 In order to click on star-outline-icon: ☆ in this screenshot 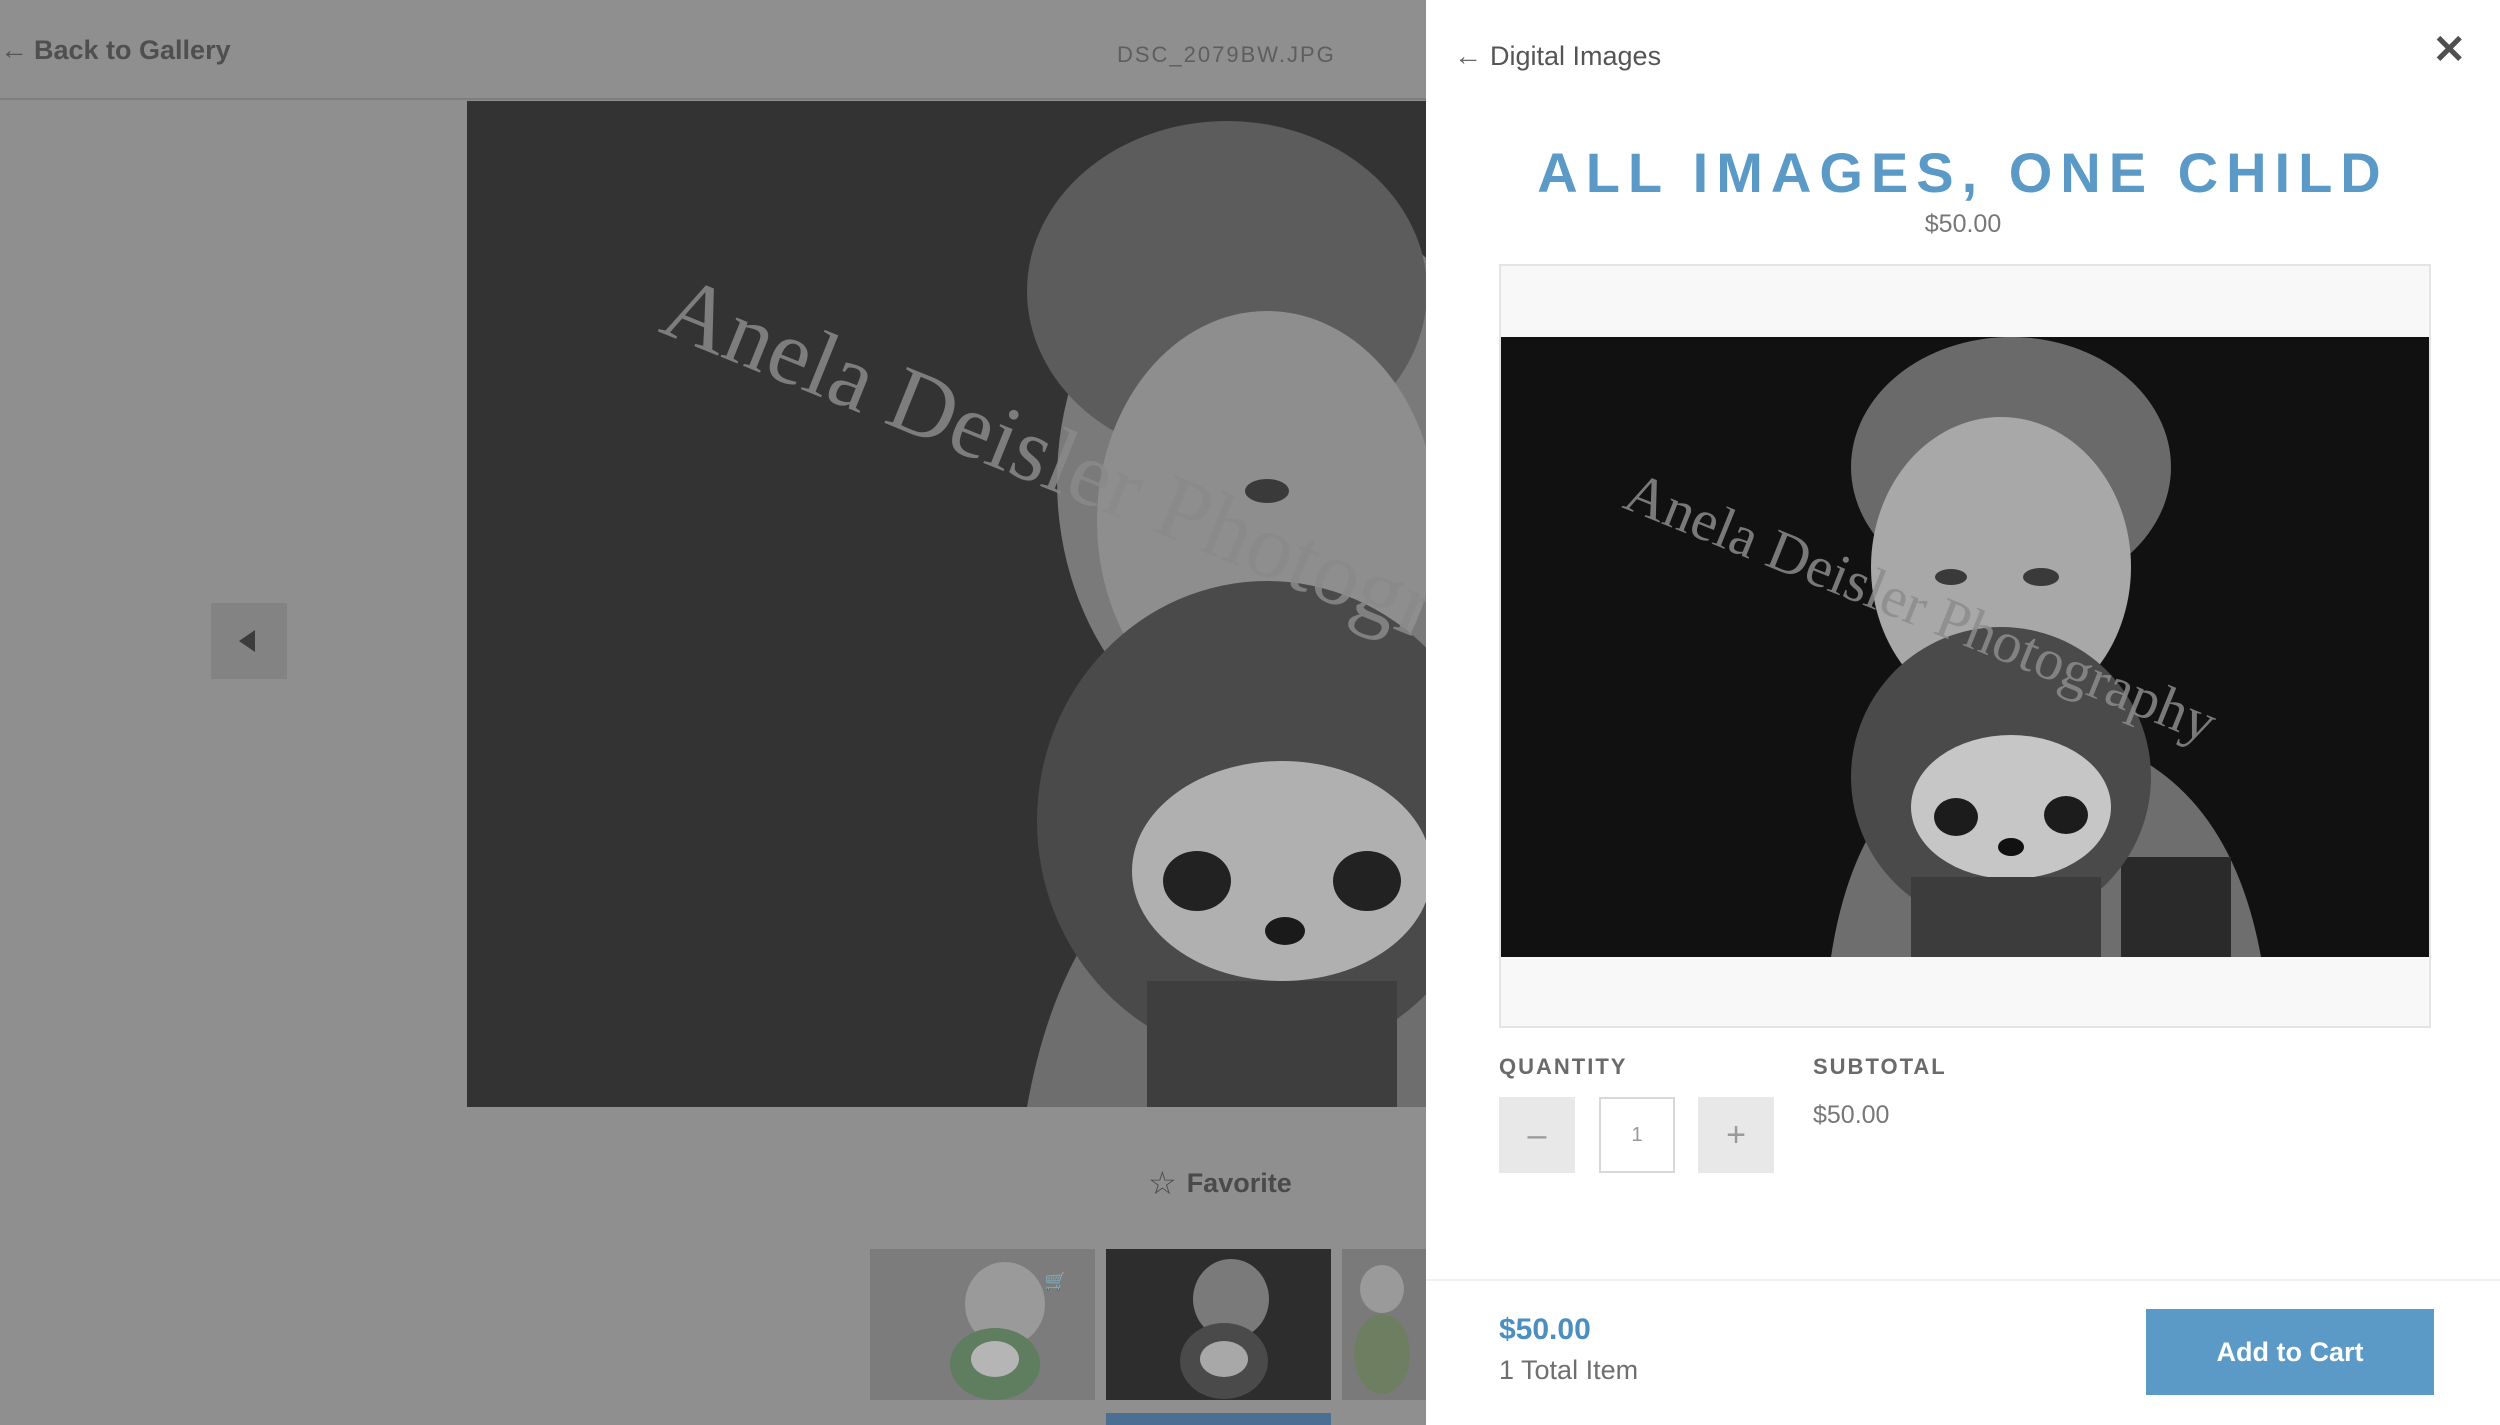, I will do `click(1162, 1183)`.